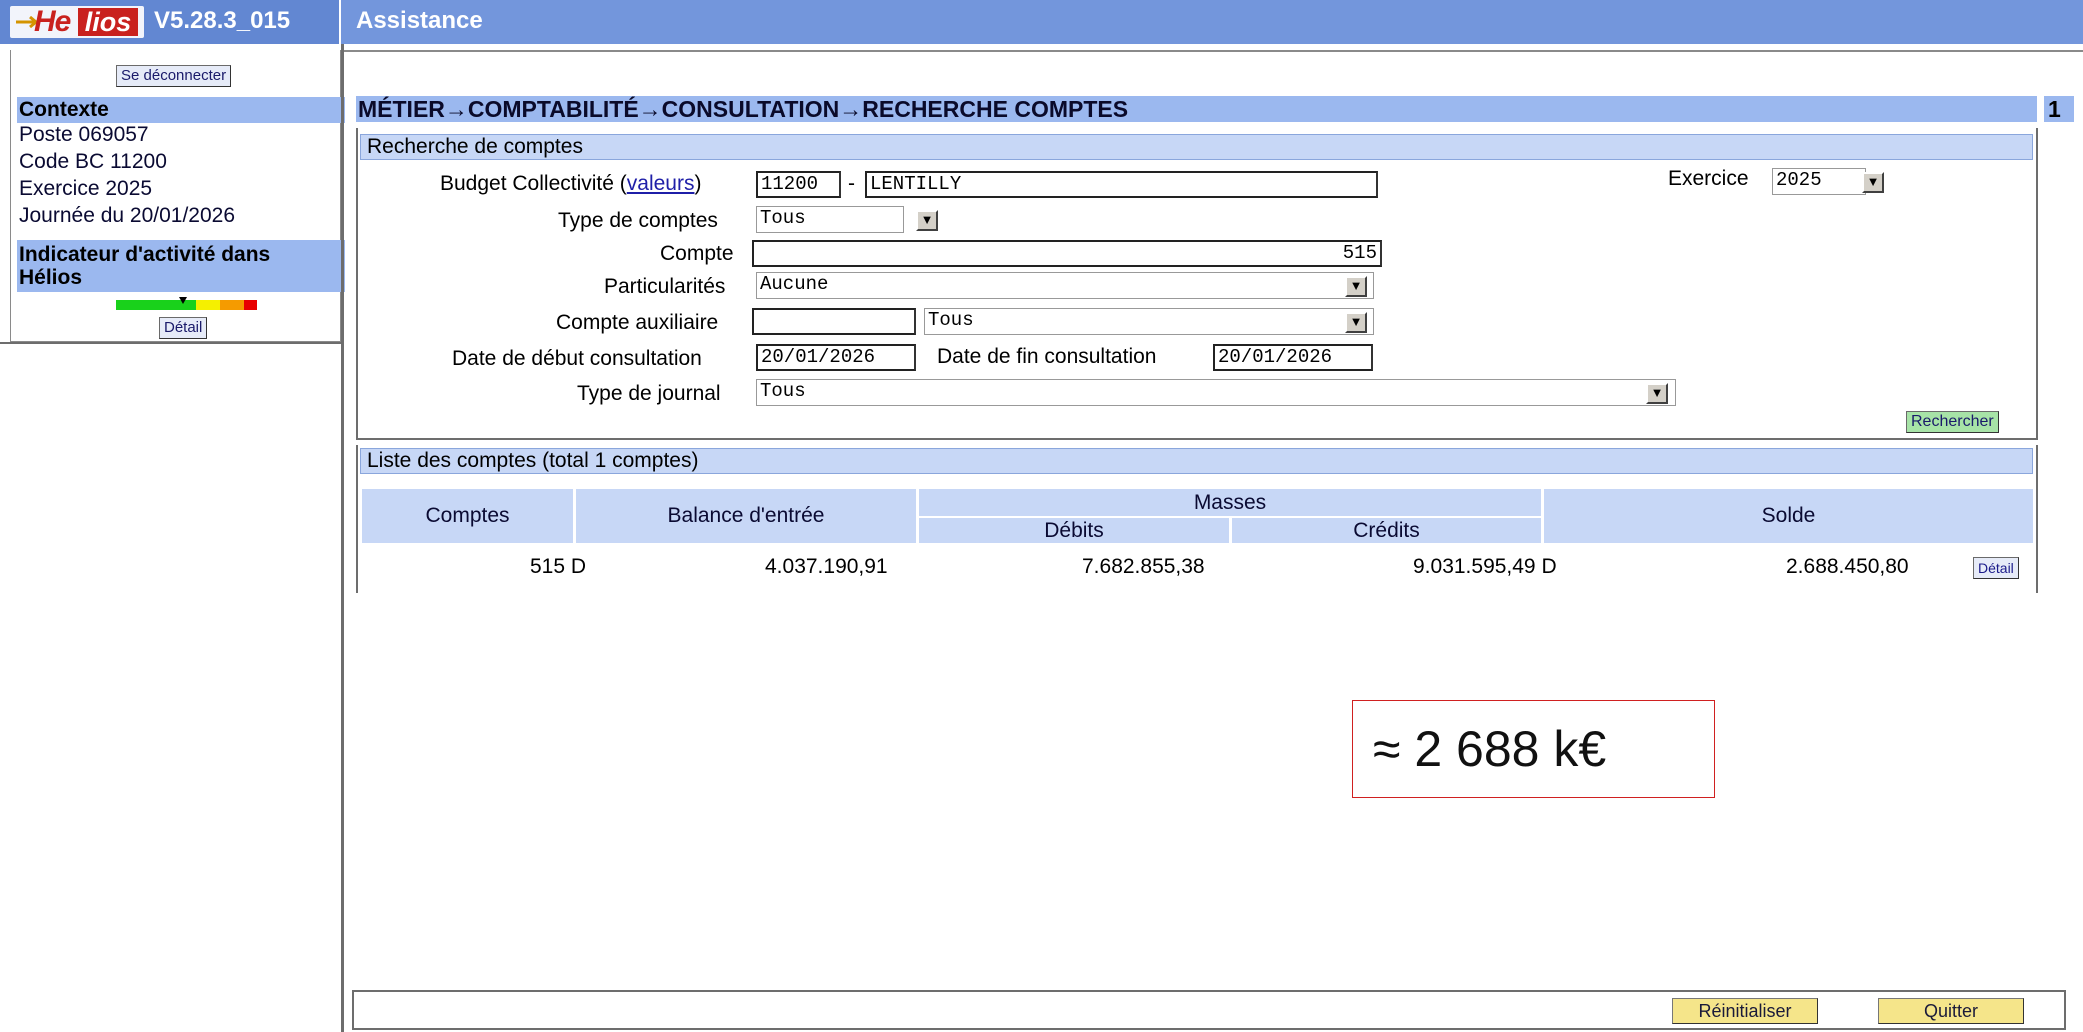  Describe the element at coordinates (183, 328) in the screenshot. I see `activity-detail-button: Détail` at that location.